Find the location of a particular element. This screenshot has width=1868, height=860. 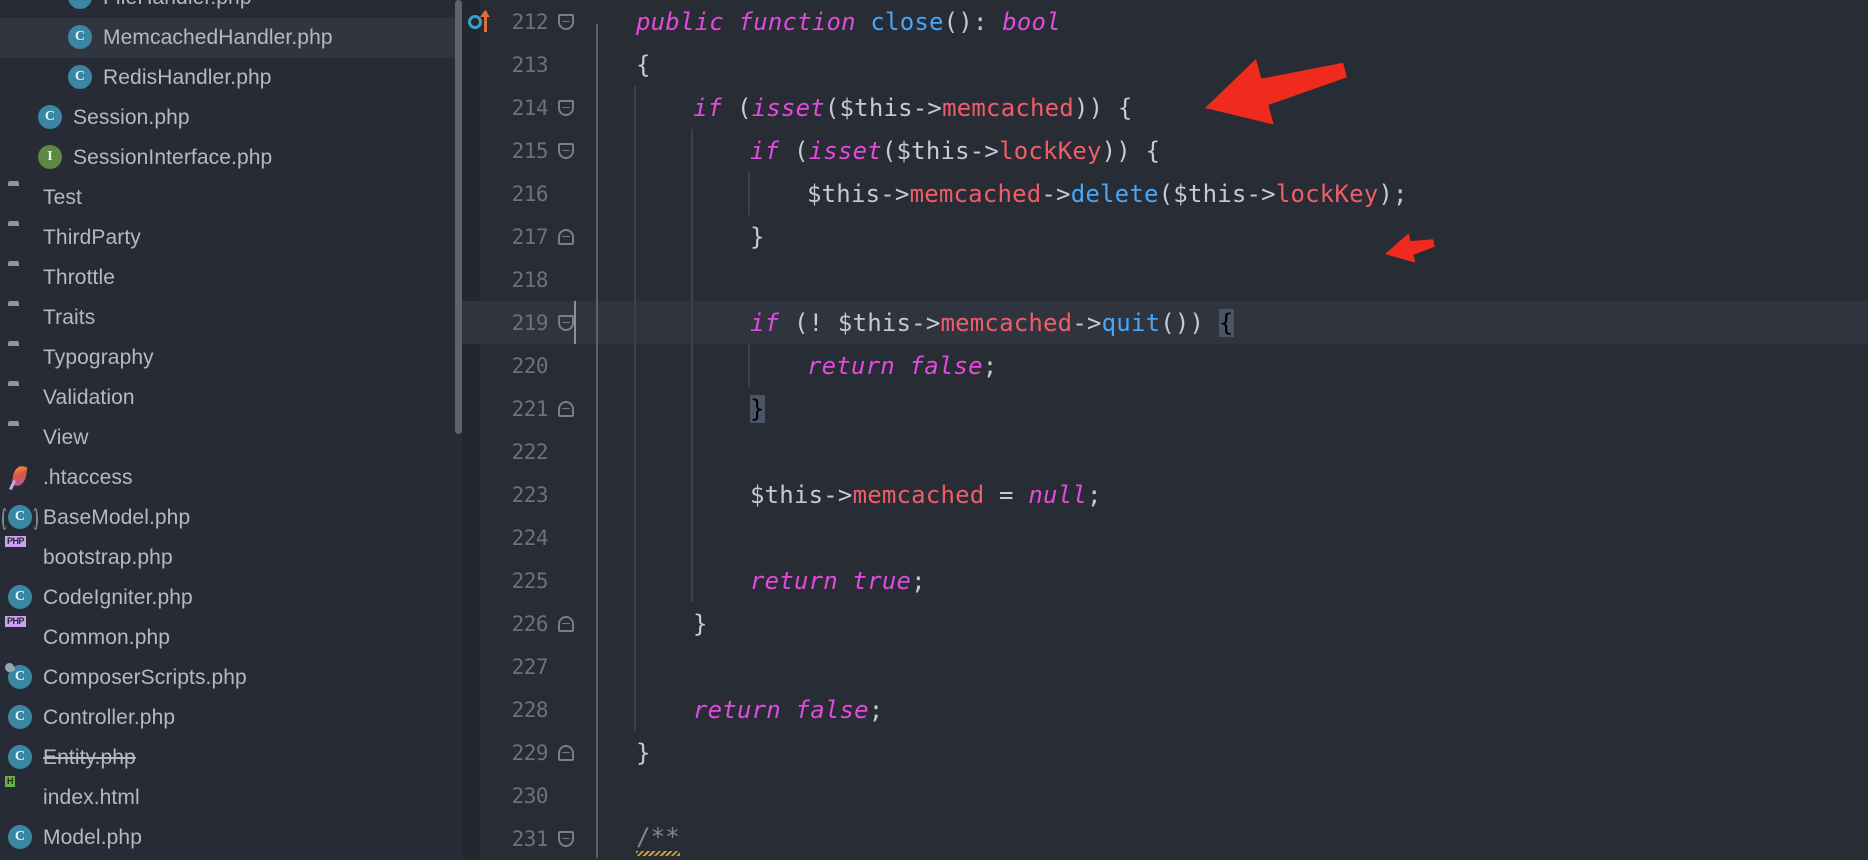

tree-item-validation: Validation is located at coordinates (231, 398).